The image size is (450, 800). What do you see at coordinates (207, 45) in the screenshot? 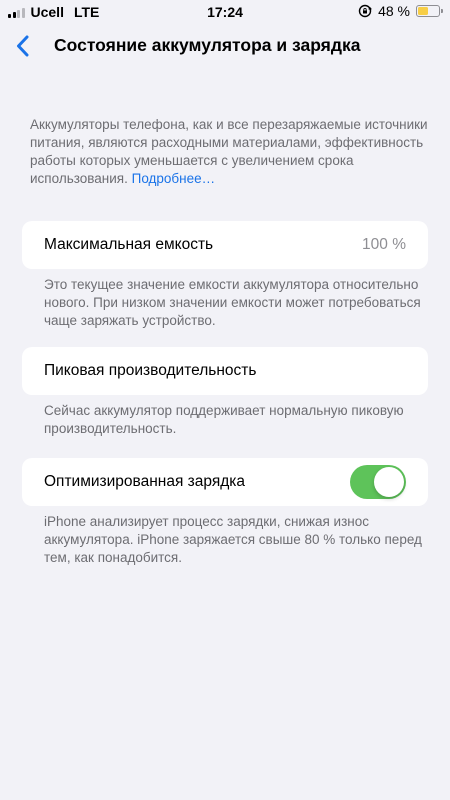
I see `page-title: Состояние аккумулятора и зарядка` at bounding box center [207, 45].